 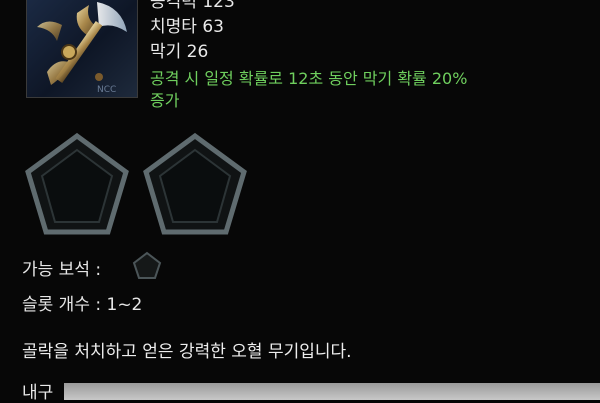 I want to click on weapon-item-icon: NCC, so click(x=82, y=49).